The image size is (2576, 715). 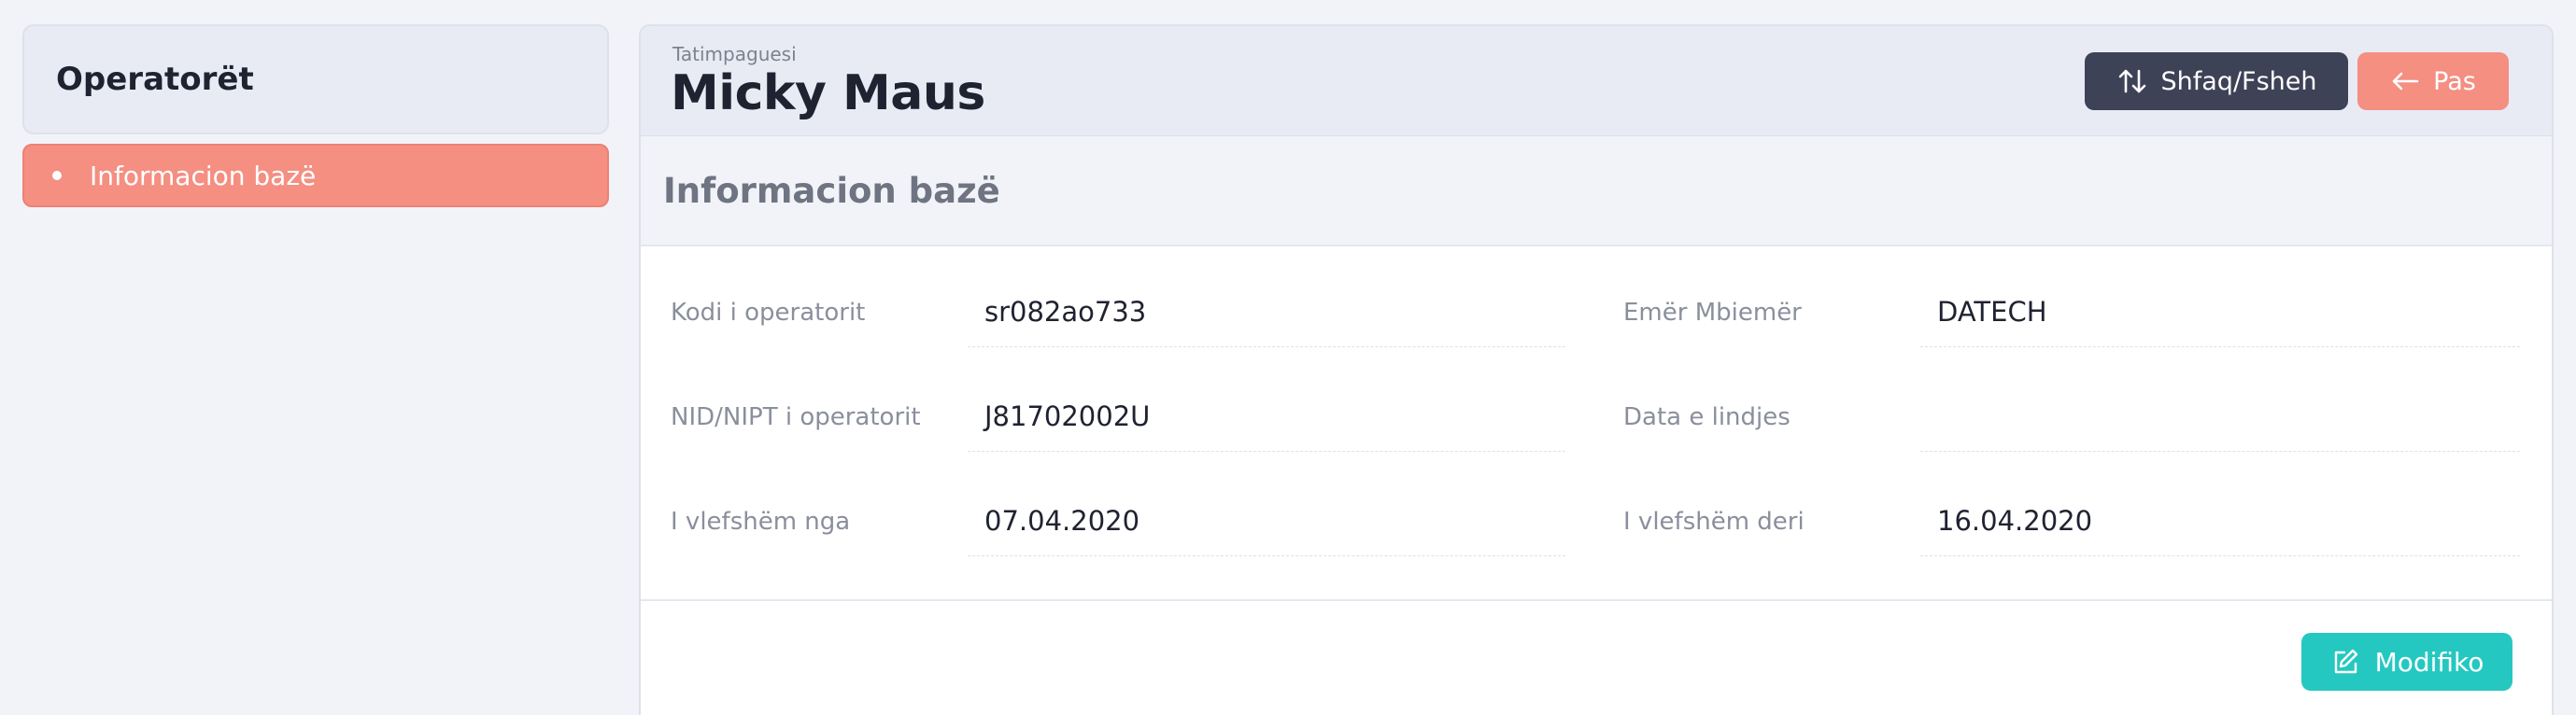 I want to click on full-name-label: Emër Mbiemër, so click(x=1712, y=313).